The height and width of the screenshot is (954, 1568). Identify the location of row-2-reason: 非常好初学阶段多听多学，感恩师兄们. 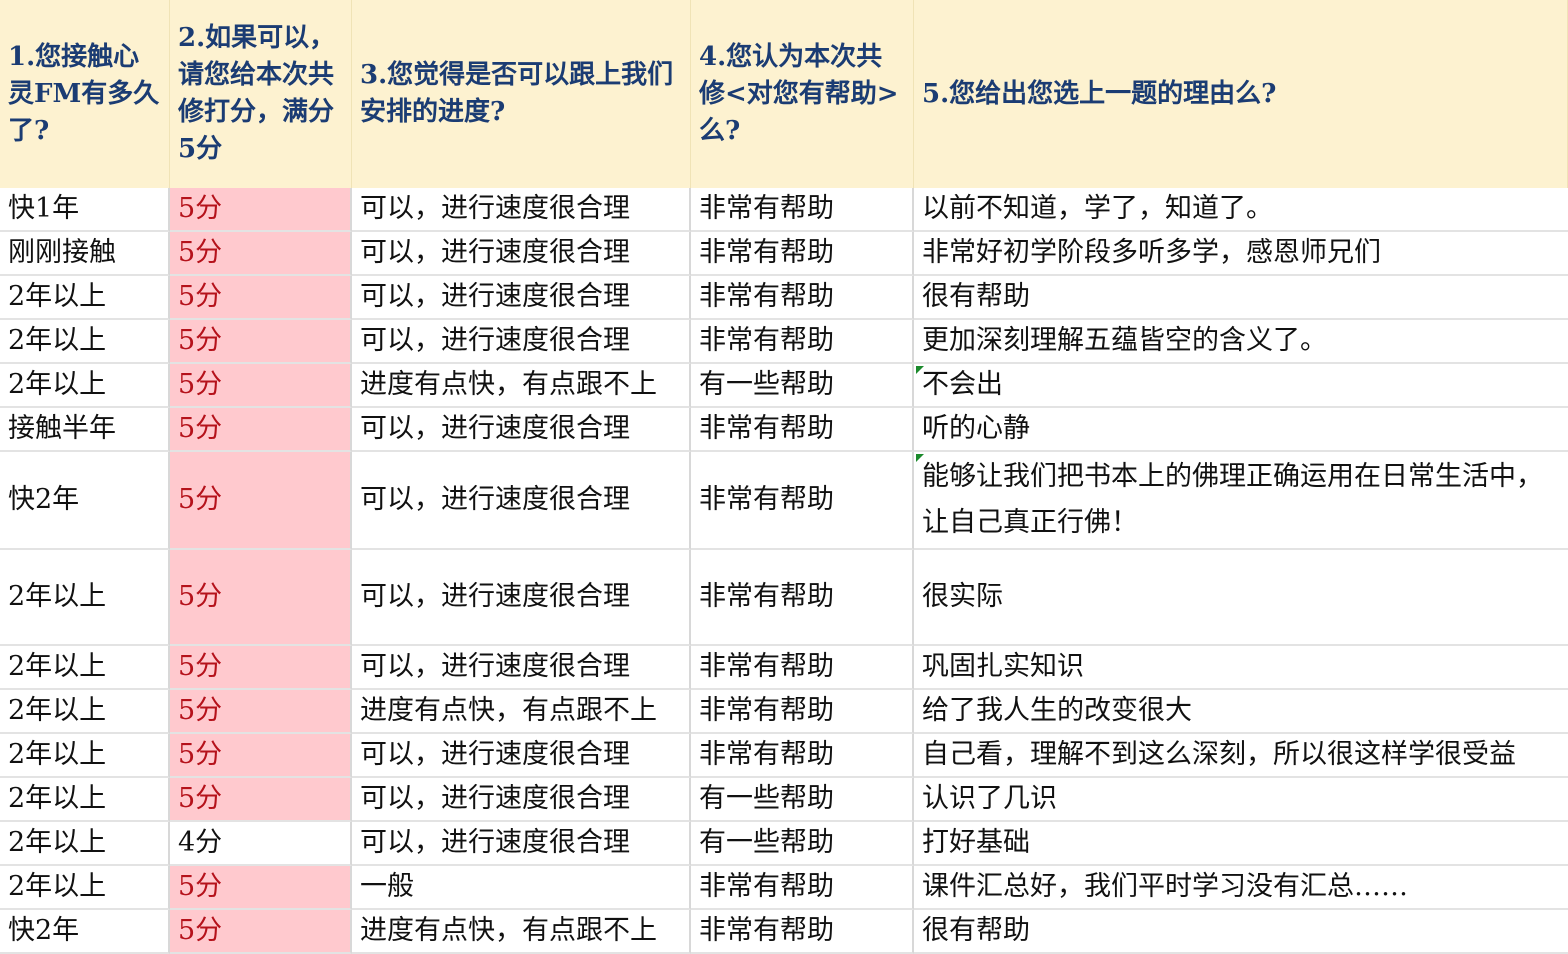
(1241, 254).